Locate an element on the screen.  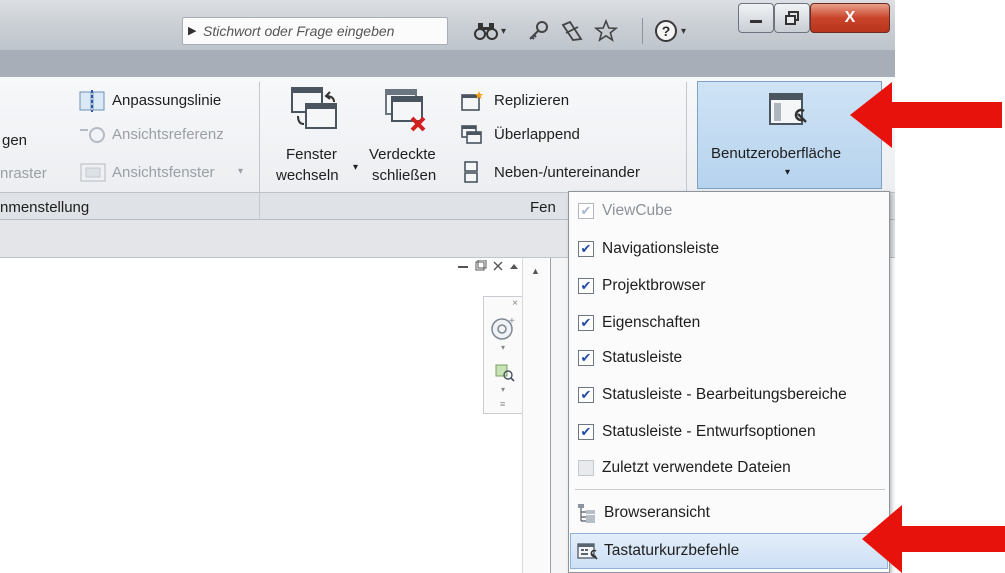
tile-button: Neben-/untereinander is located at coordinates (567, 172).